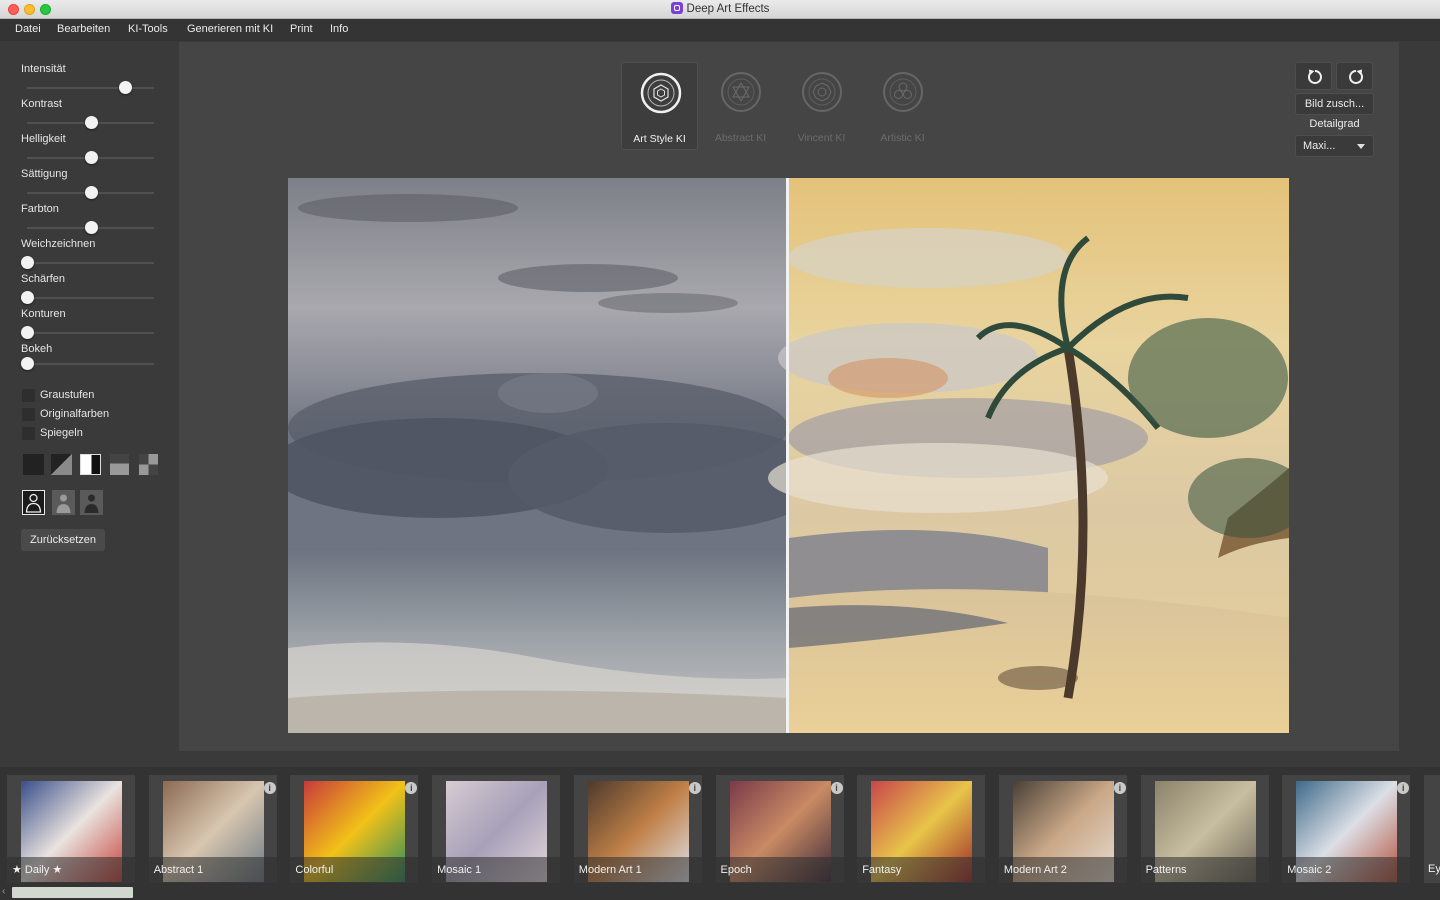 Image resolution: width=1440 pixels, height=900 pixels. What do you see at coordinates (661, 93) in the screenshot?
I see `art-style-ki-icon` at bounding box center [661, 93].